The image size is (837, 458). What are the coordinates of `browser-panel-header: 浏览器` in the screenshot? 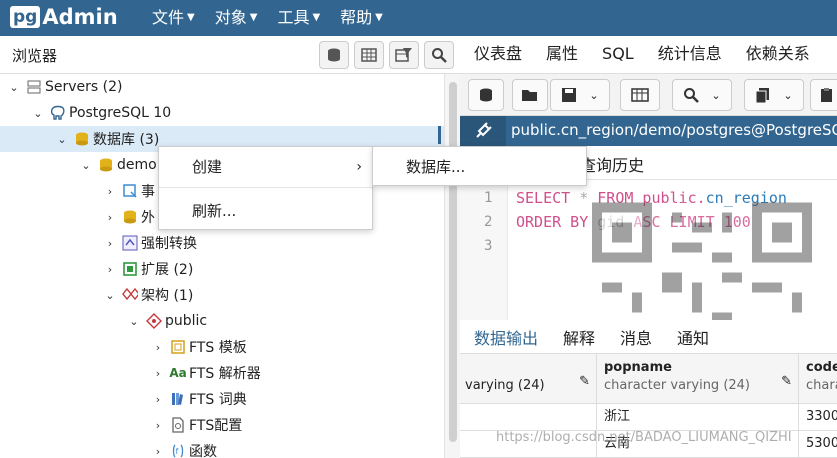 It's located at (230, 55).